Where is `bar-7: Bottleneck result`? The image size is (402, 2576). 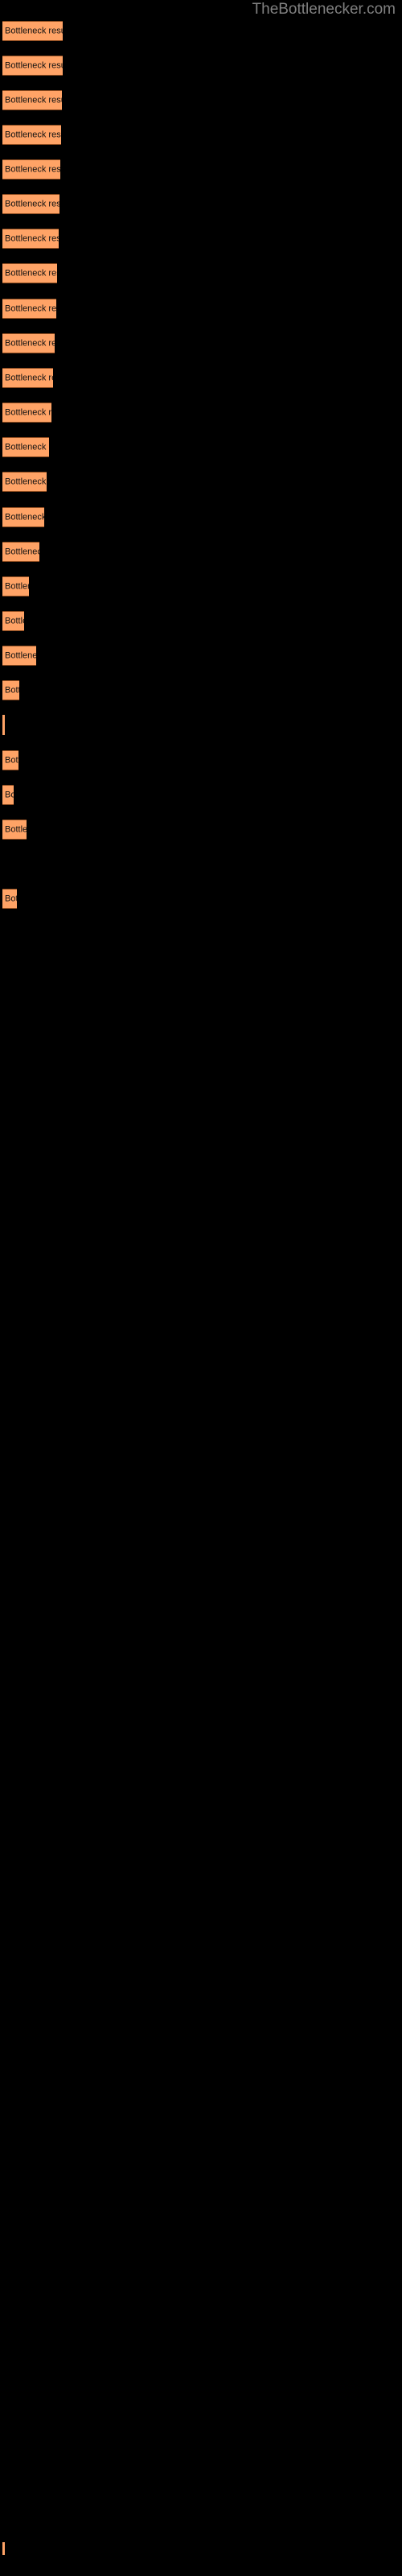 bar-7: Bottleneck result is located at coordinates (30, 239).